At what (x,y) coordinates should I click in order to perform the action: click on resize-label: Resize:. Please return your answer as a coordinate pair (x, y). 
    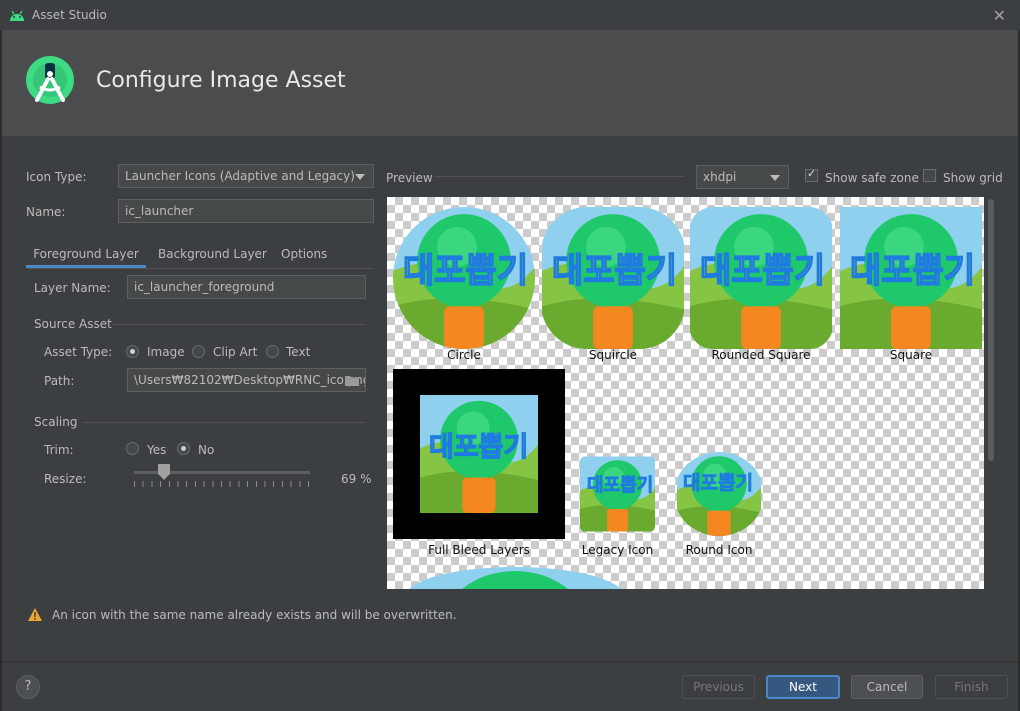
    Looking at the image, I should click on (65, 479).